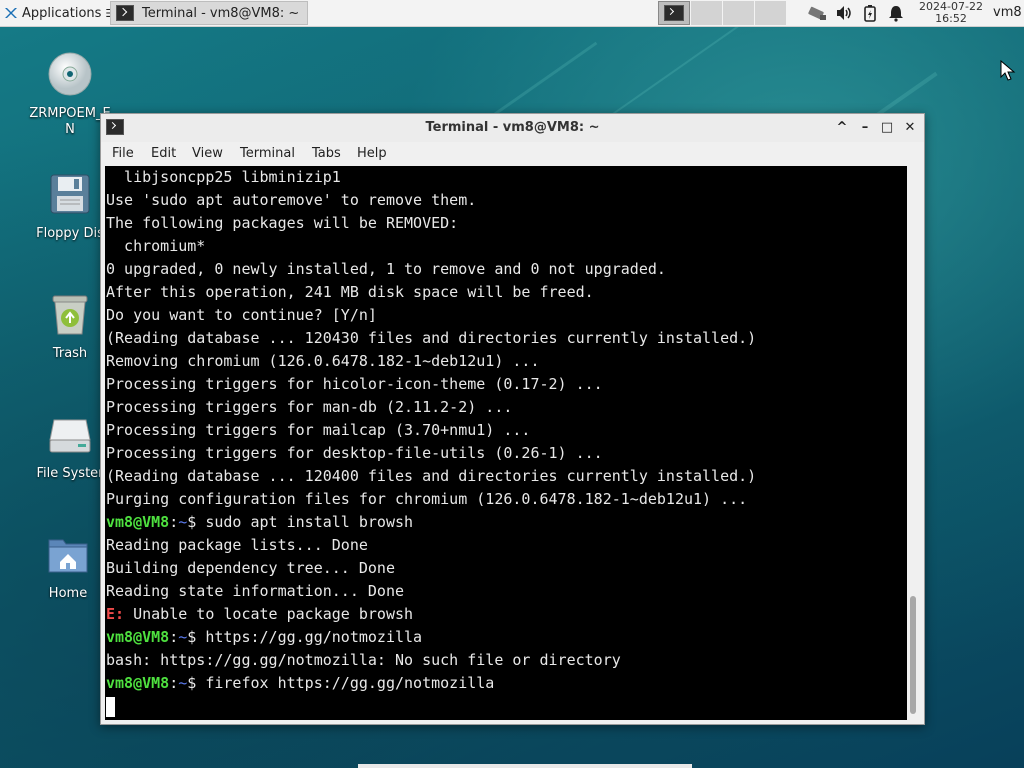 This screenshot has width=1024, height=768. I want to click on cd-disc-icon, so click(70, 74).